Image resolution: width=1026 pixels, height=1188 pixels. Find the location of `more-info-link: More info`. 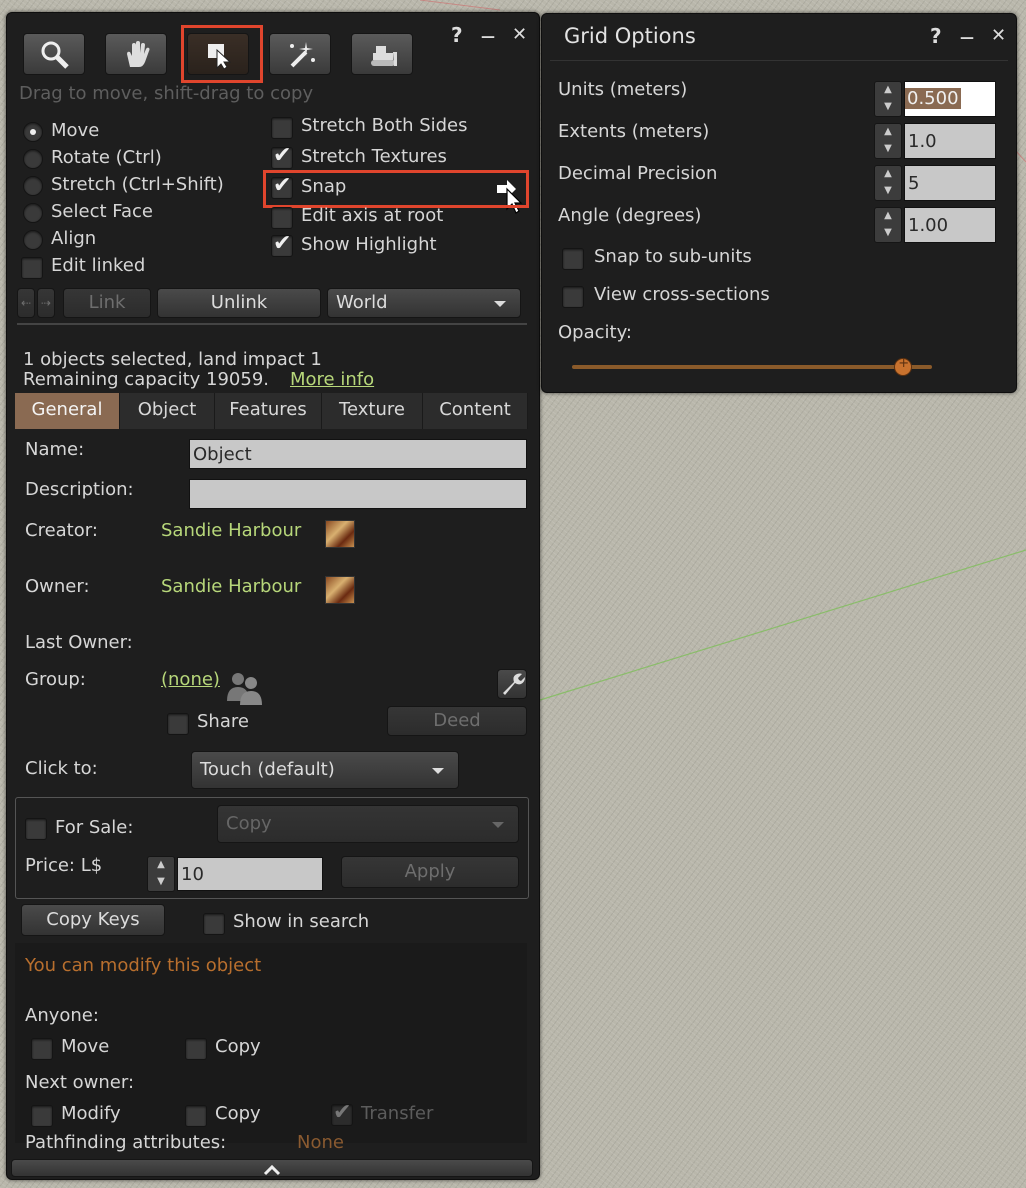

more-info-link: More info is located at coordinates (332, 379).